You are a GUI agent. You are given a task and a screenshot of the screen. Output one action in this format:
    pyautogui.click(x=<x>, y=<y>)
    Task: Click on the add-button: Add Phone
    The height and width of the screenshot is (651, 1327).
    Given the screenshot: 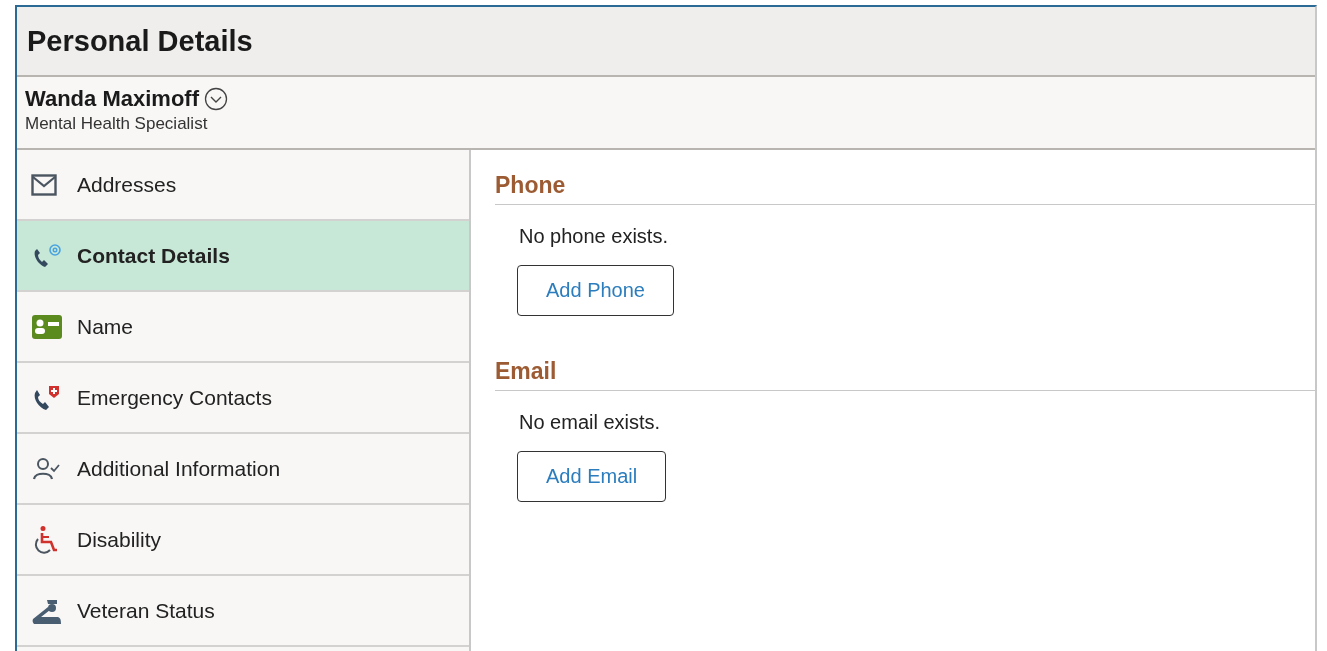 What is the action you would take?
    pyautogui.click(x=595, y=290)
    